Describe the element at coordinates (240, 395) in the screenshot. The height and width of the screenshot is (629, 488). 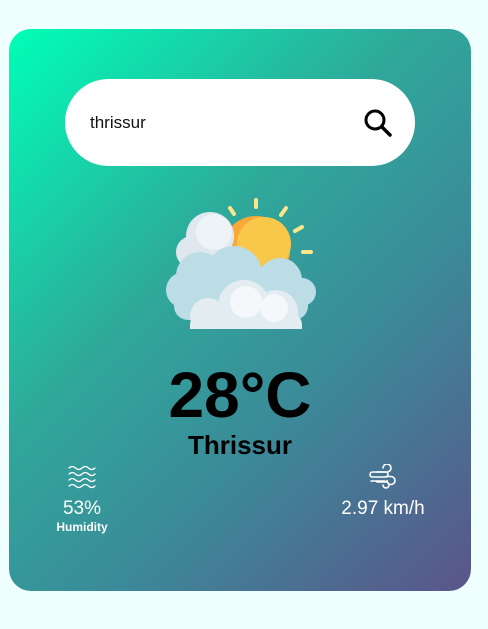
I see `temperature: 28°C` at that location.